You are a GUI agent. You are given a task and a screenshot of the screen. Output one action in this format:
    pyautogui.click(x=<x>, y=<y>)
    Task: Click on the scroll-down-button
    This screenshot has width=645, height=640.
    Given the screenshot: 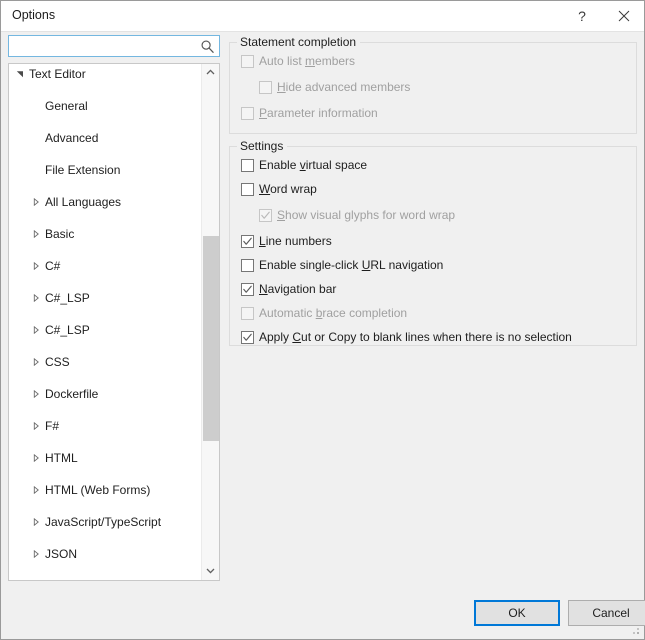 What is the action you would take?
    pyautogui.click(x=210, y=571)
    